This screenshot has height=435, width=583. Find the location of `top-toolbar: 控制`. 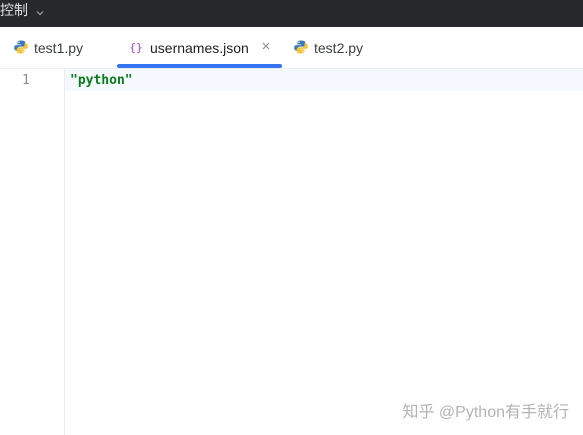

top-toolbar: 控制 is located at coordinates (291, 13).